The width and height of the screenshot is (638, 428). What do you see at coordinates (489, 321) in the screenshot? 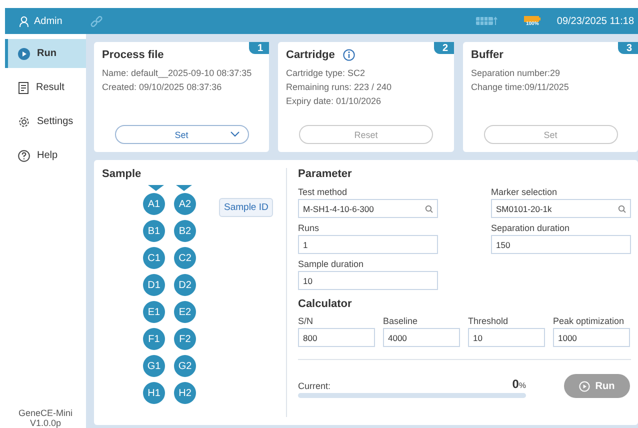
I see `field-label: Threshold` at bounding box center [489, 321].